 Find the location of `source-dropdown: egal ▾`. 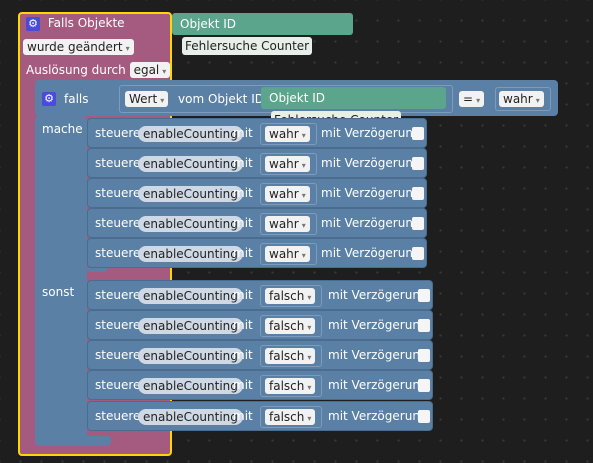

source-dropdown: egal ▾ is located at coordinates (150, 70).